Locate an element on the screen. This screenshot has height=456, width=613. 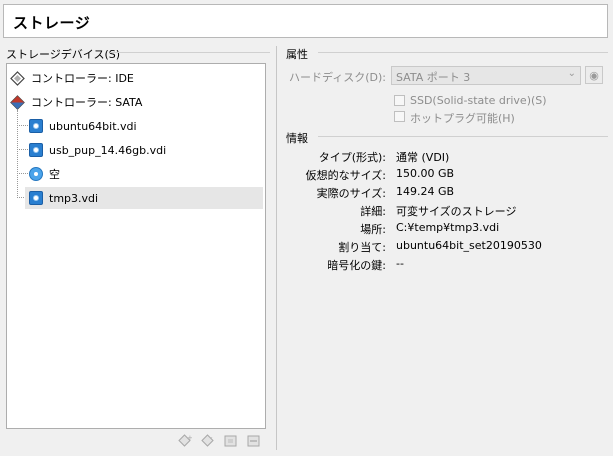
info-attached-to-label: 割り当て: is located at coordinates (362, 247).